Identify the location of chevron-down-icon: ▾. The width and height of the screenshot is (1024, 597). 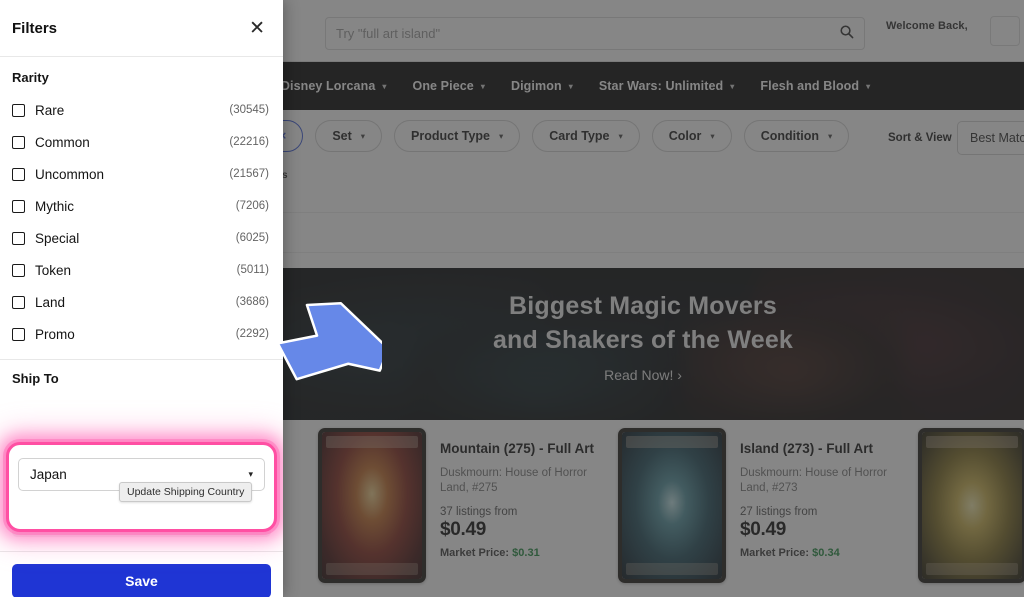
(250, 474).